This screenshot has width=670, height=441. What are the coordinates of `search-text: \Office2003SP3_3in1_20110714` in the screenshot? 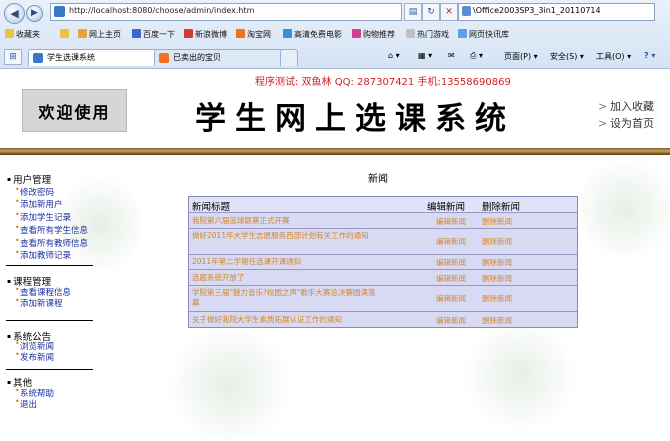 It's located at (537, 10).